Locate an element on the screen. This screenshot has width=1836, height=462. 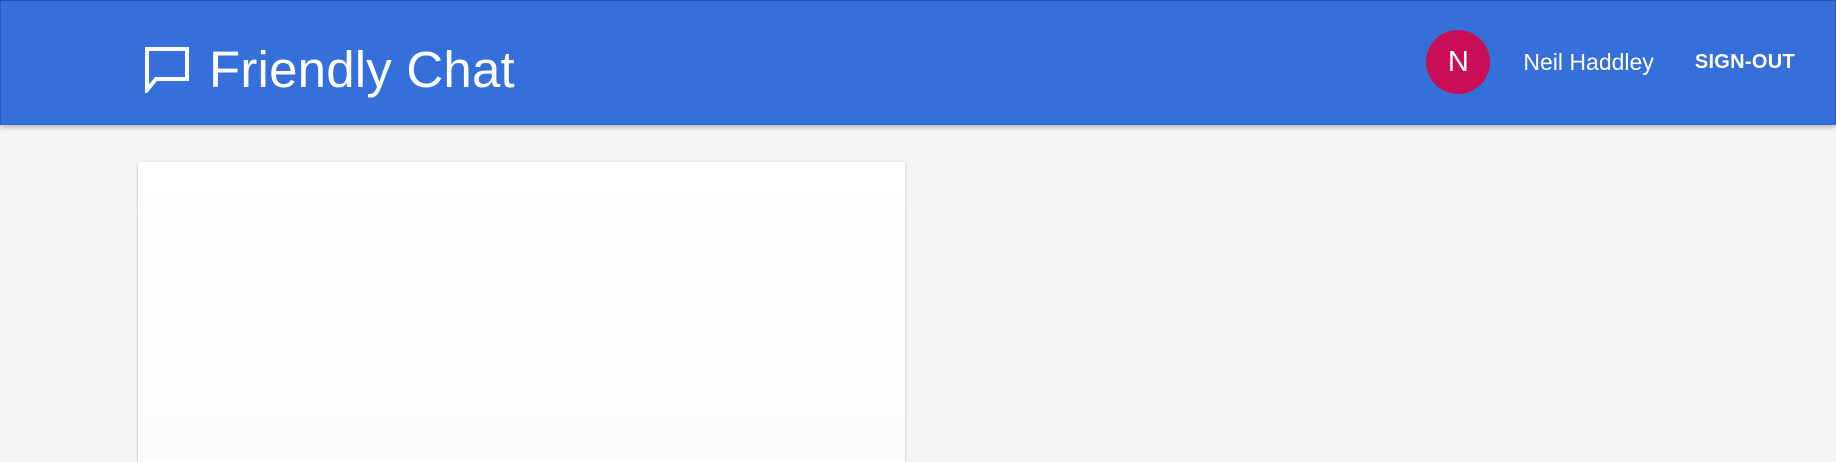
sign-out-button: SIGN-OUT is located at coordinates (1745, 62).